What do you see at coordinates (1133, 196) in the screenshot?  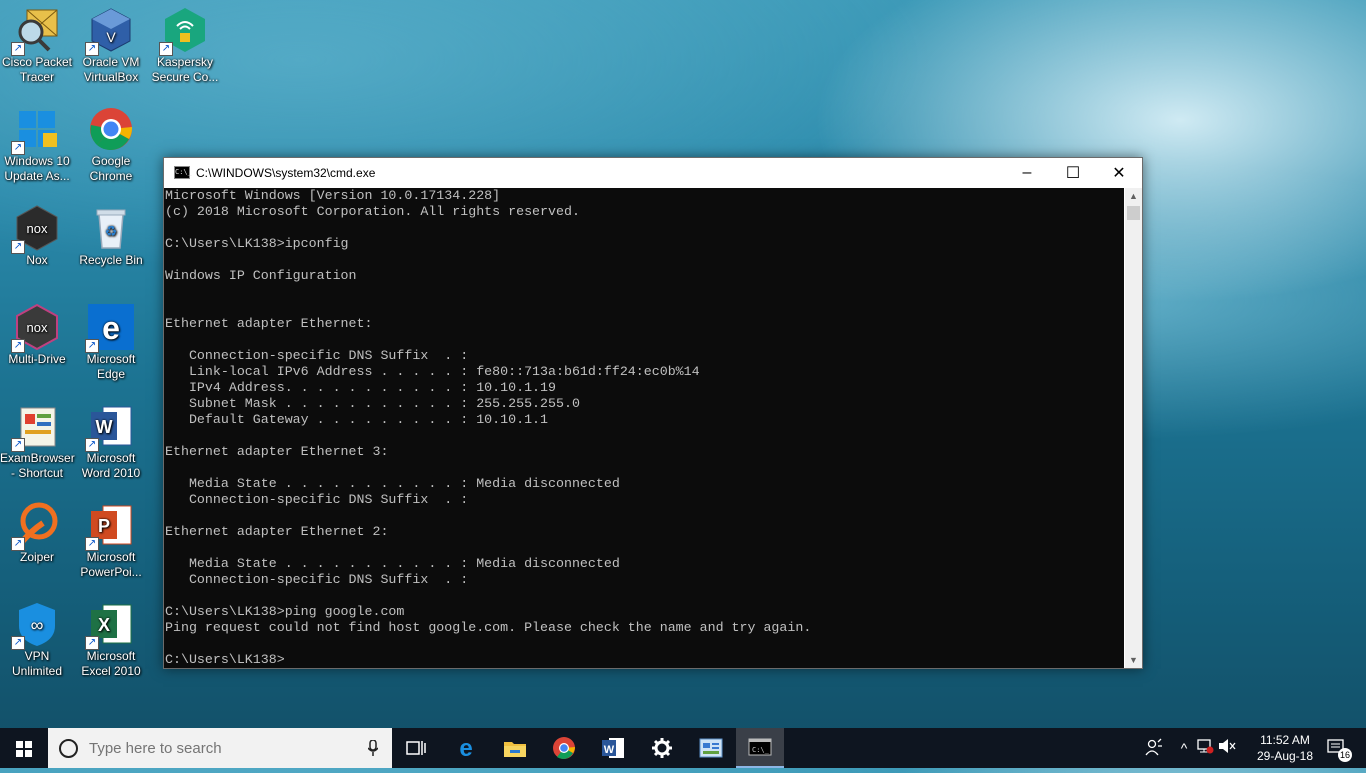 I see `scroll-up-arrow-icon: ▲` at bounding box center [1133, 196].